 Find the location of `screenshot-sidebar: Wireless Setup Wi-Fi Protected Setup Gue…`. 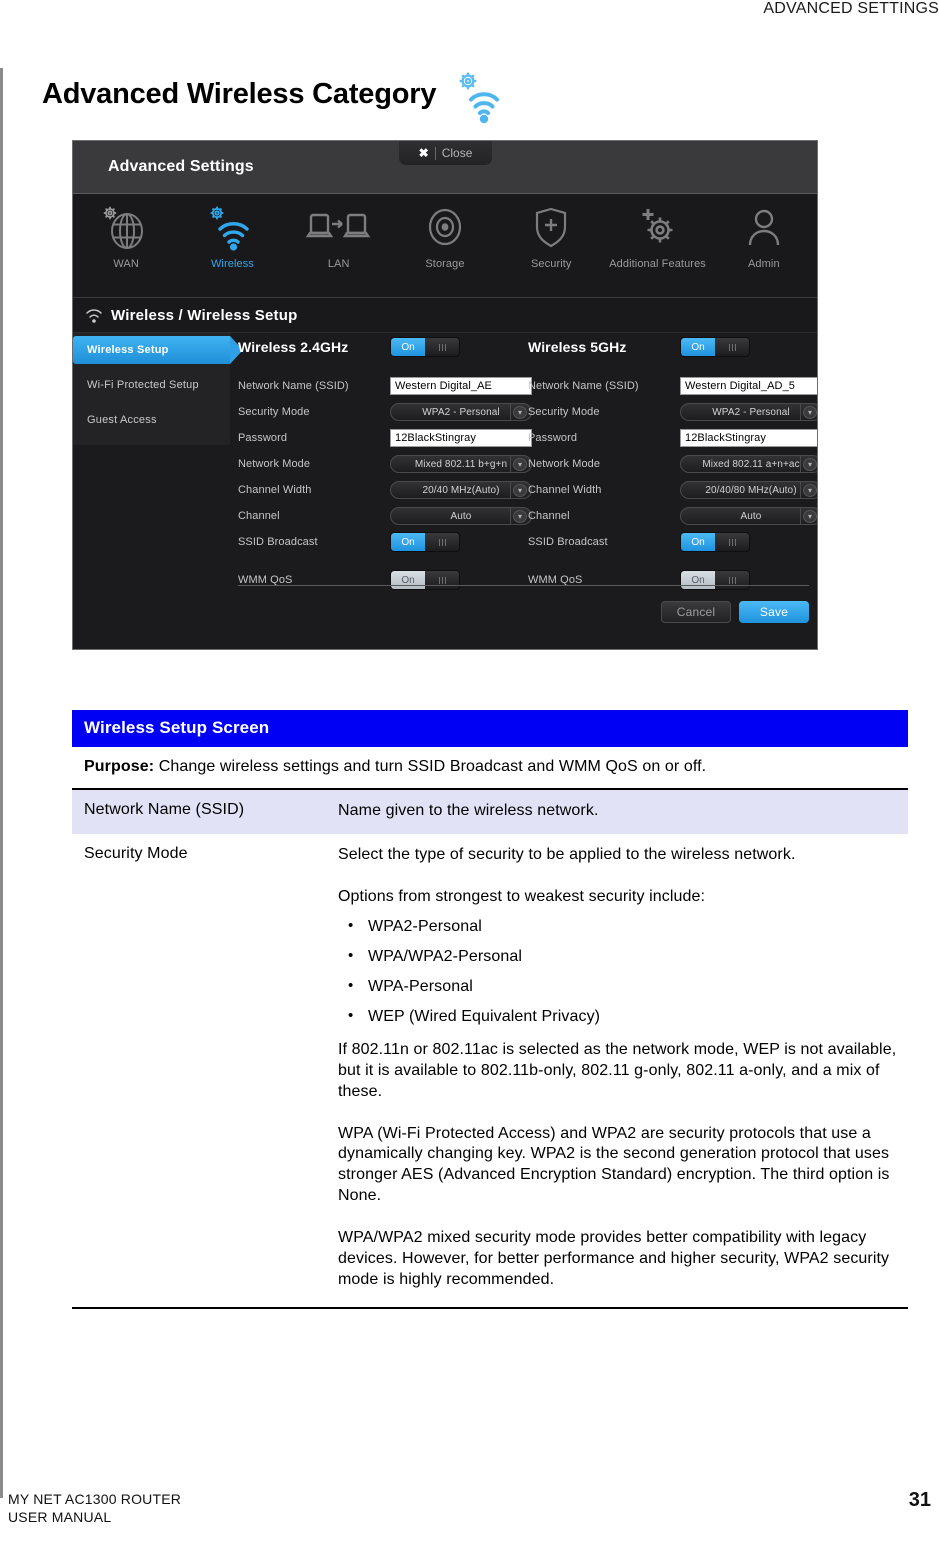

screenshot-sidebar: Wireless Setup Wi-Fi Protected Setup Gue… is located at coordinates (158, 389).